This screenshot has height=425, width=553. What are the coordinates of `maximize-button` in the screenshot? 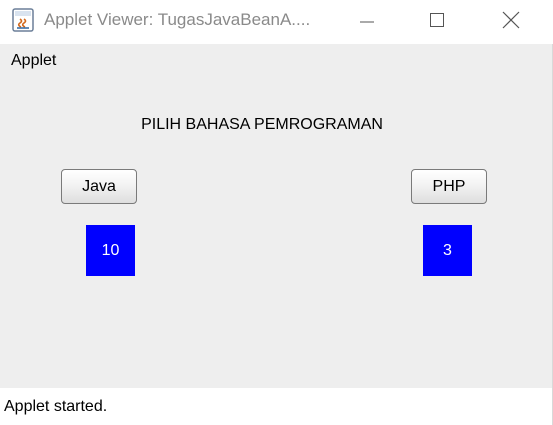 It's located at (437, 20).